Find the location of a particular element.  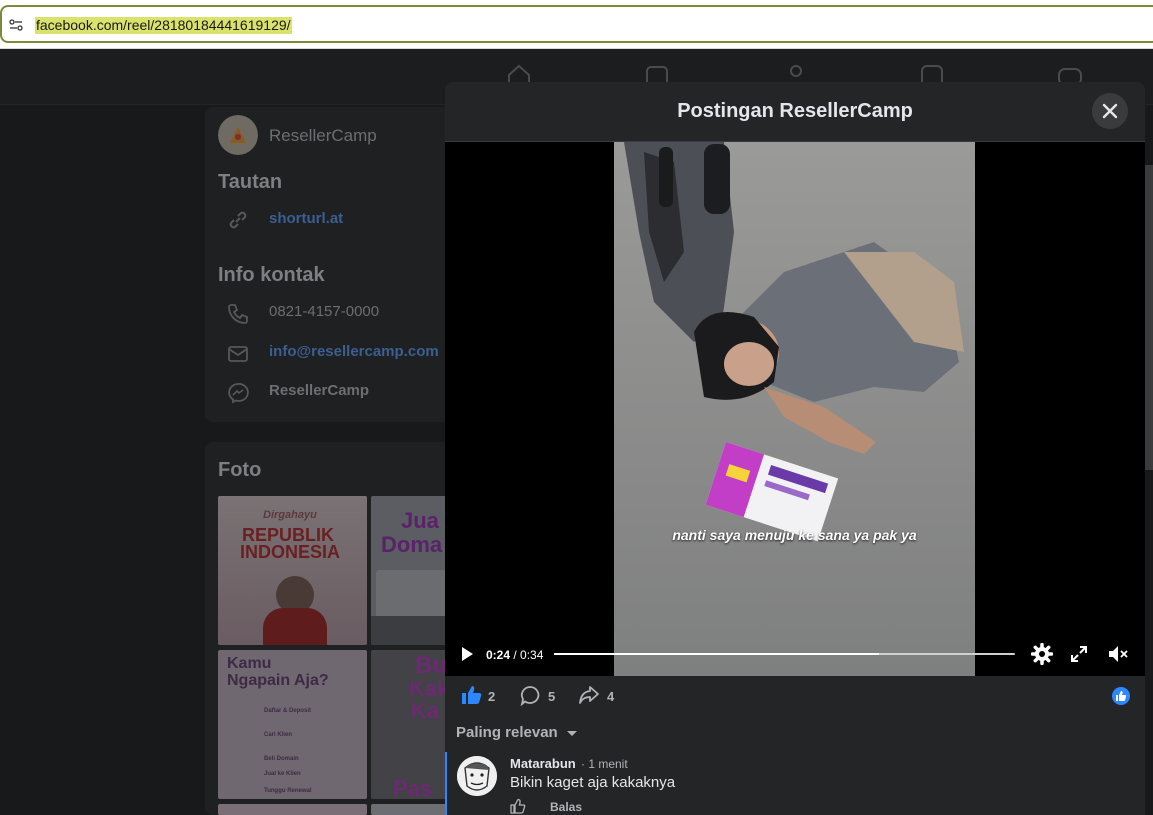

comment-time: · 1 menit is located at coordinates (604, 764).